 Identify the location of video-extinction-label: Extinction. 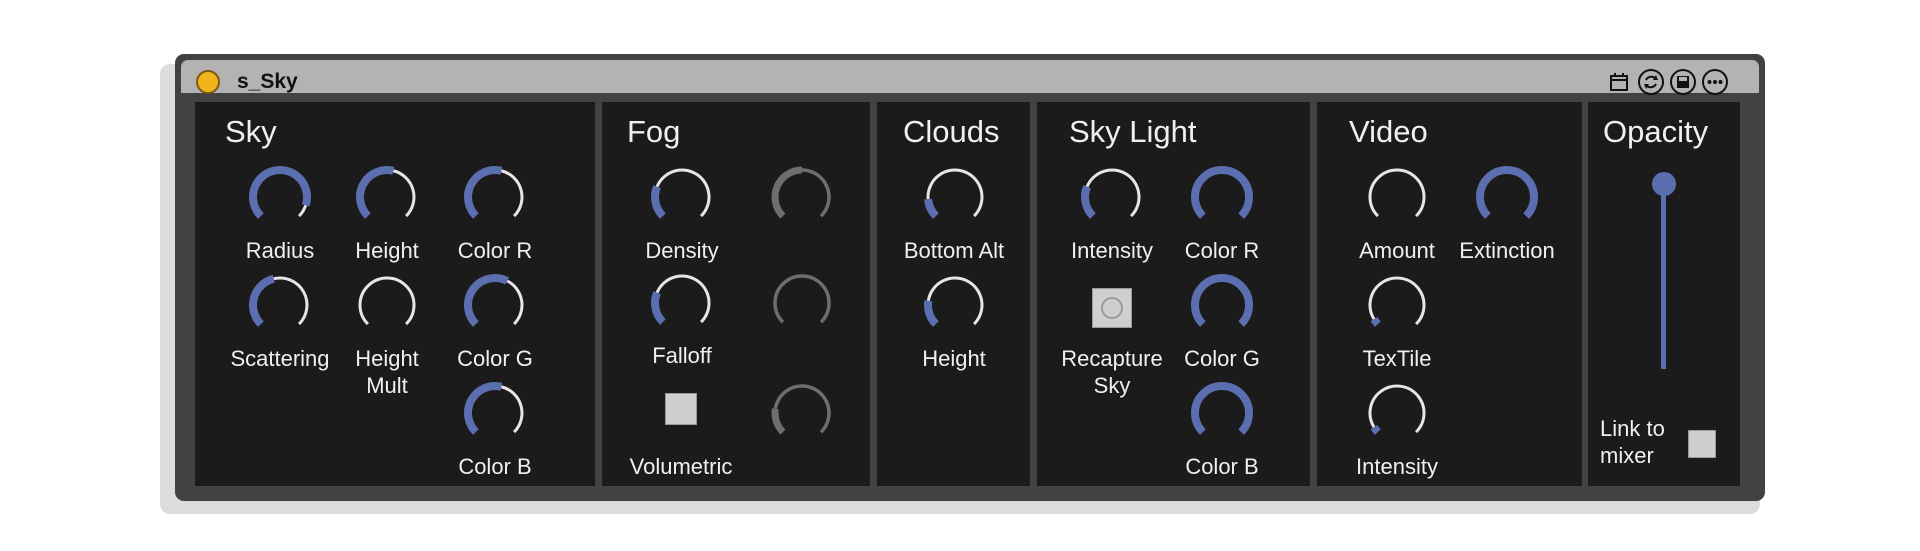
(1507, 250).